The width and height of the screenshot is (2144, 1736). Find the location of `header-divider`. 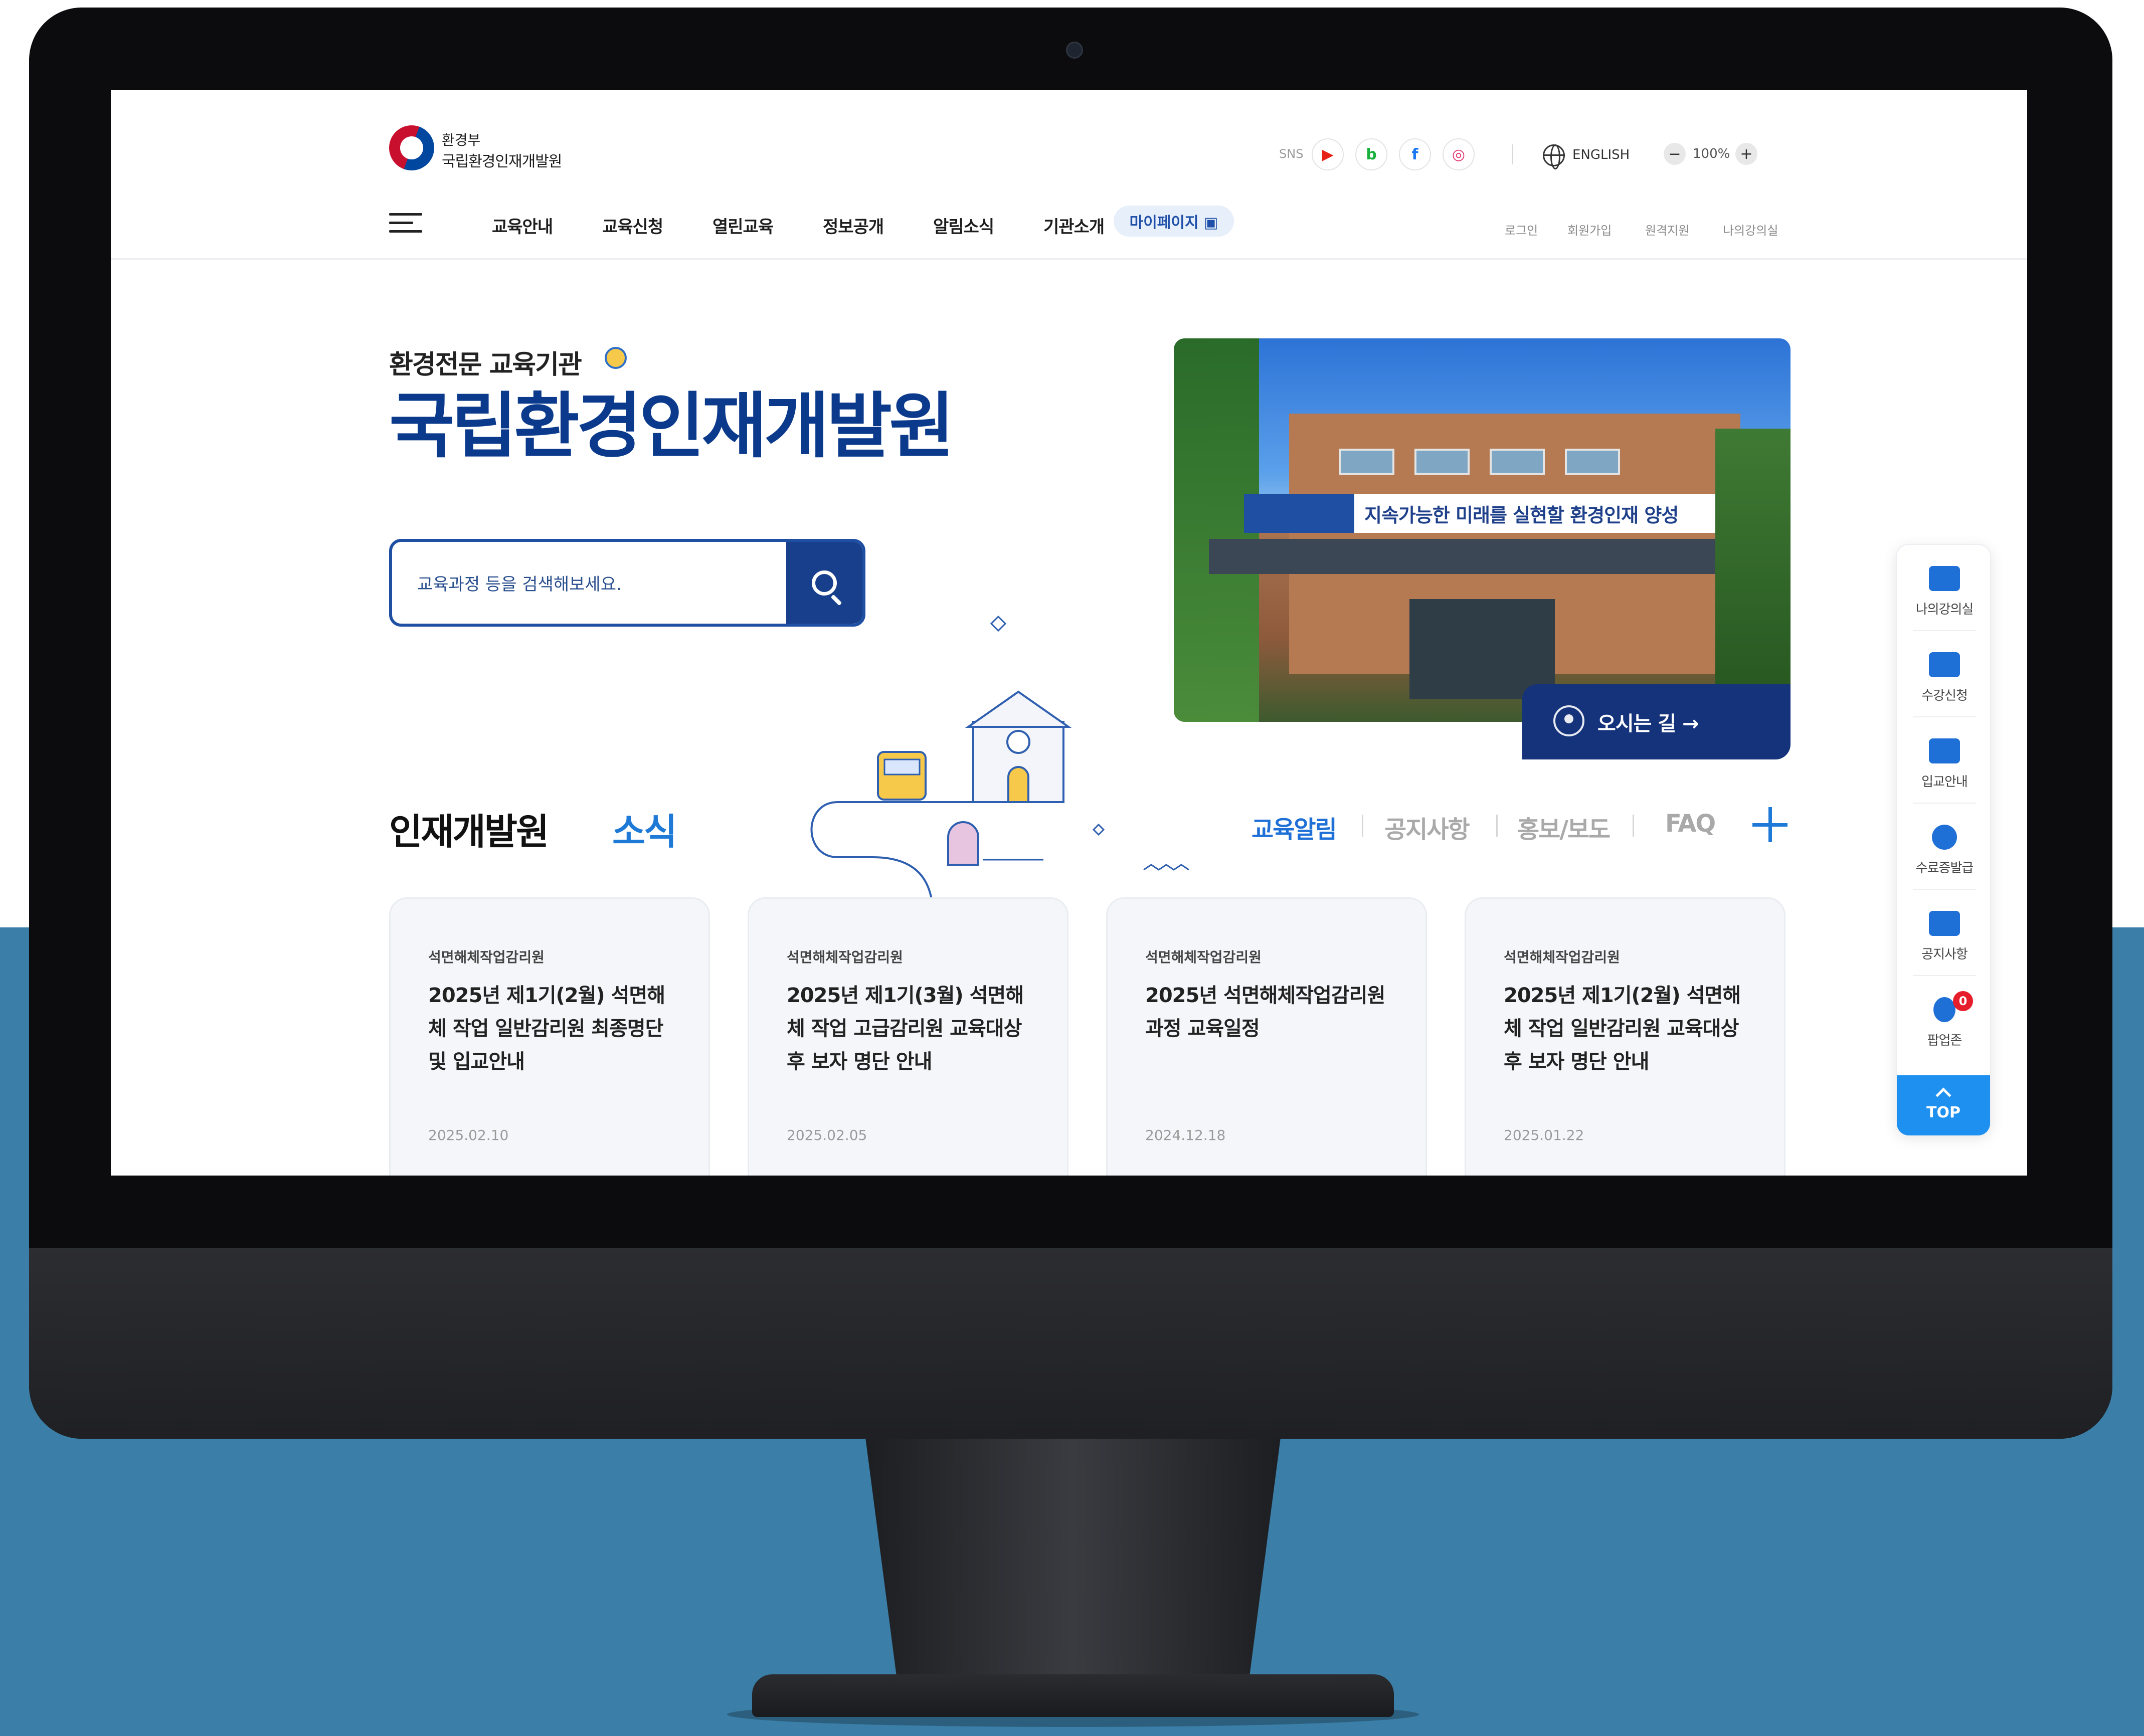

header-divider is located at coordinates (1512, 154).